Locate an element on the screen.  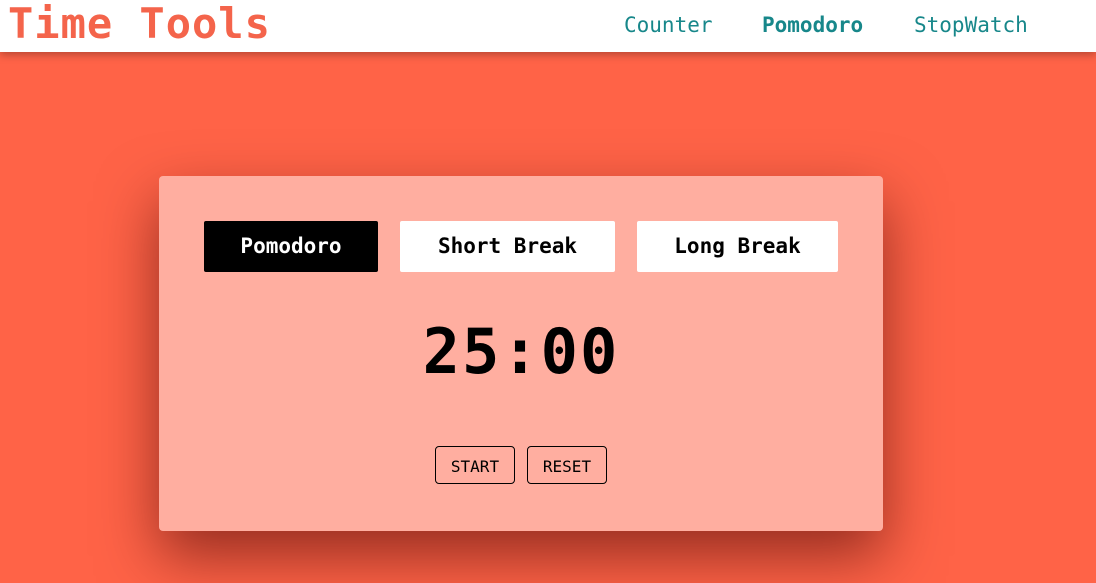
app-logo: Time Tools is located at coordinates (139, 24).